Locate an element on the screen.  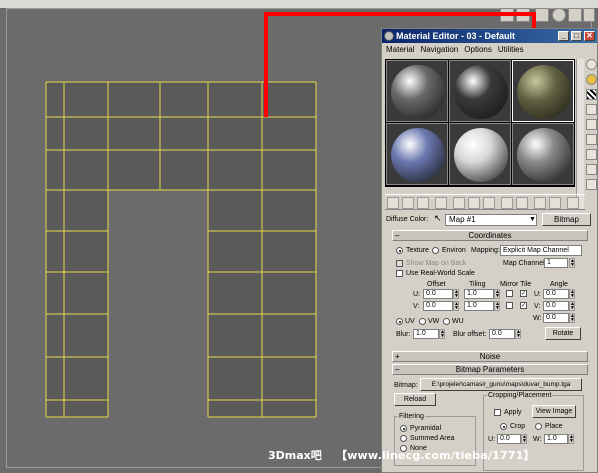
get-material-icon is located at coordinates (393, 203).